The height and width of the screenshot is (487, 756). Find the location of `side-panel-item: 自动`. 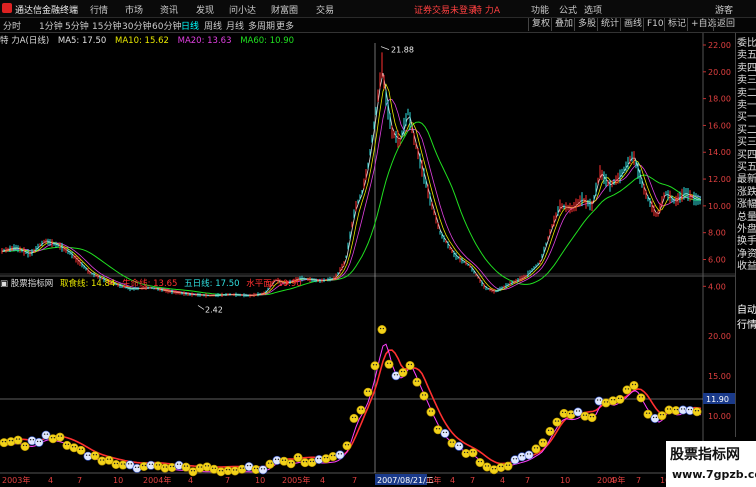

side-panel-item: 自动 is located at coordinates (746, 311).